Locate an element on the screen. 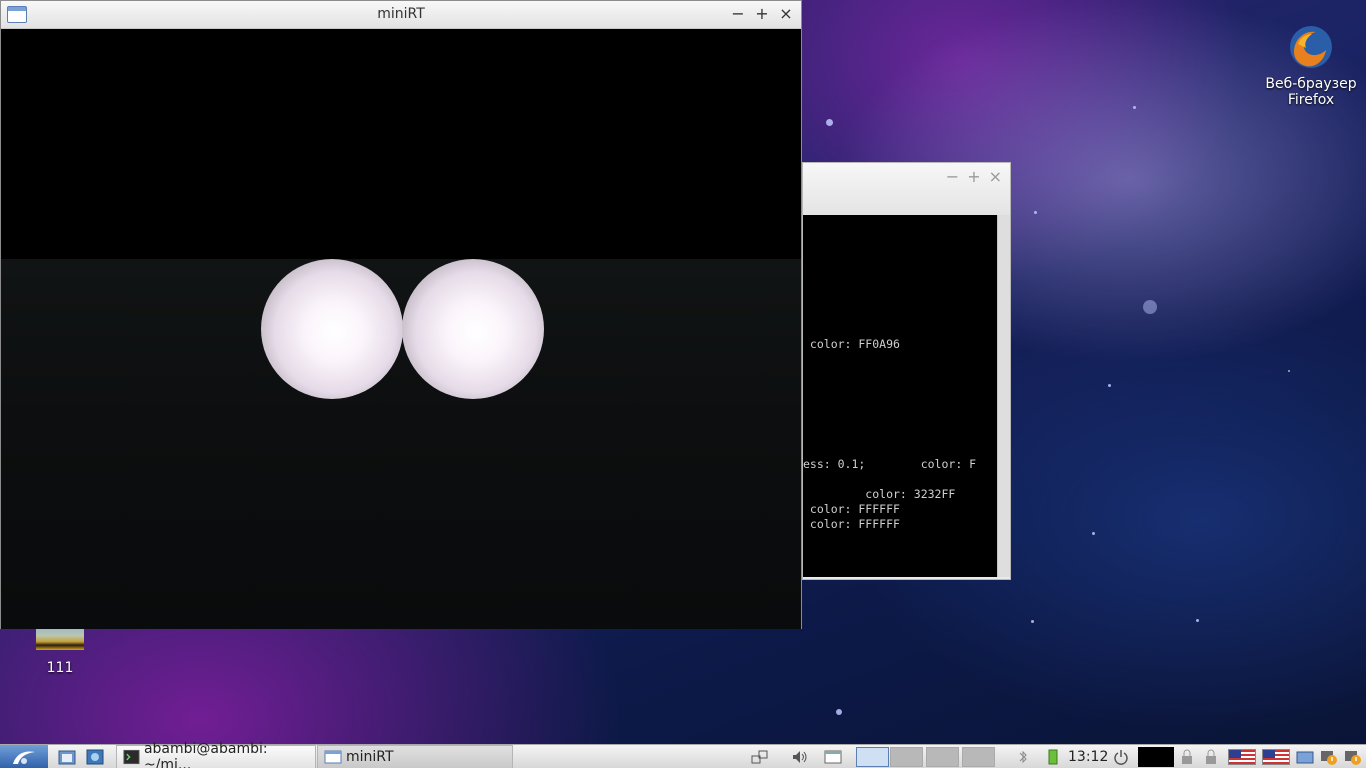  minirt-window-controls: − + × is located at coordinates (762, 13).